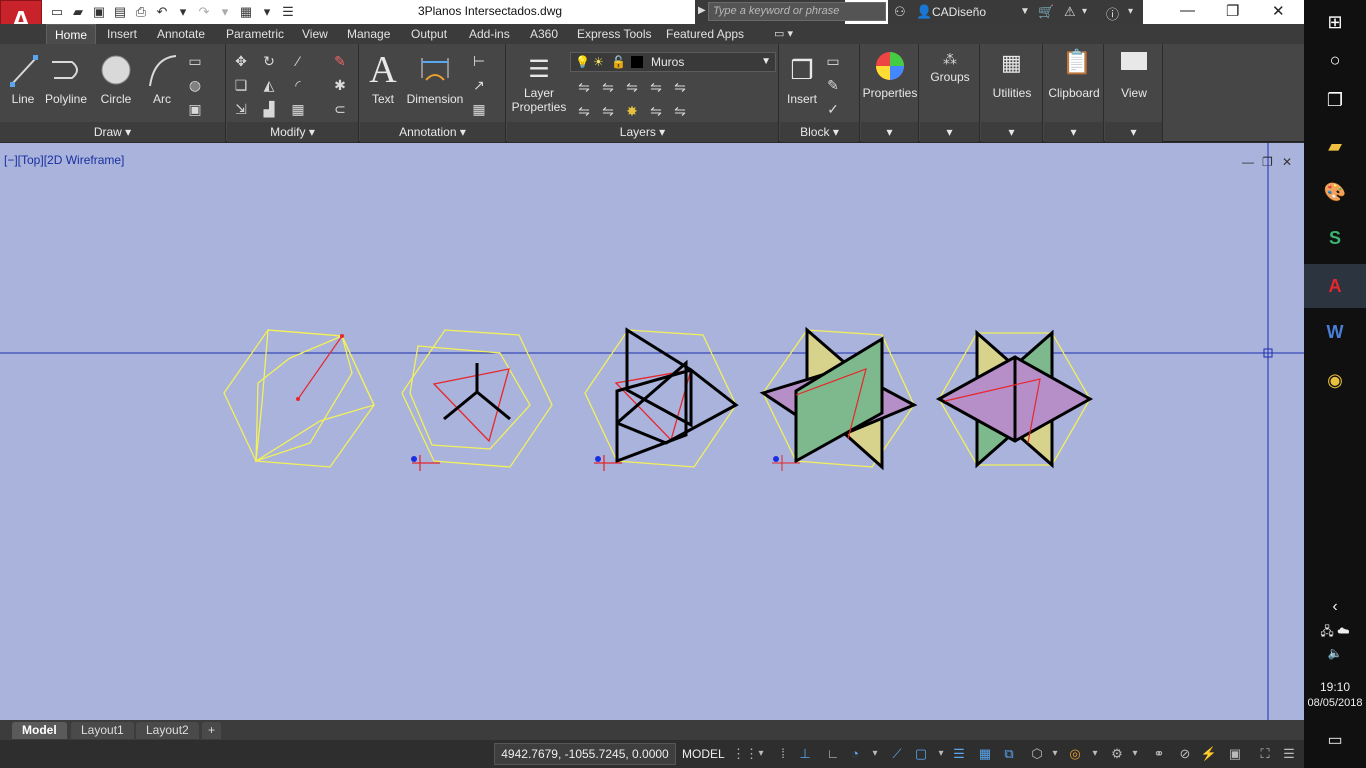 This screenshot has height=768, width=1366. What do you see at coordinates (1187, 10) in the screenshot?
I see `minimize-button: —` at bounding box center [1187, 10].